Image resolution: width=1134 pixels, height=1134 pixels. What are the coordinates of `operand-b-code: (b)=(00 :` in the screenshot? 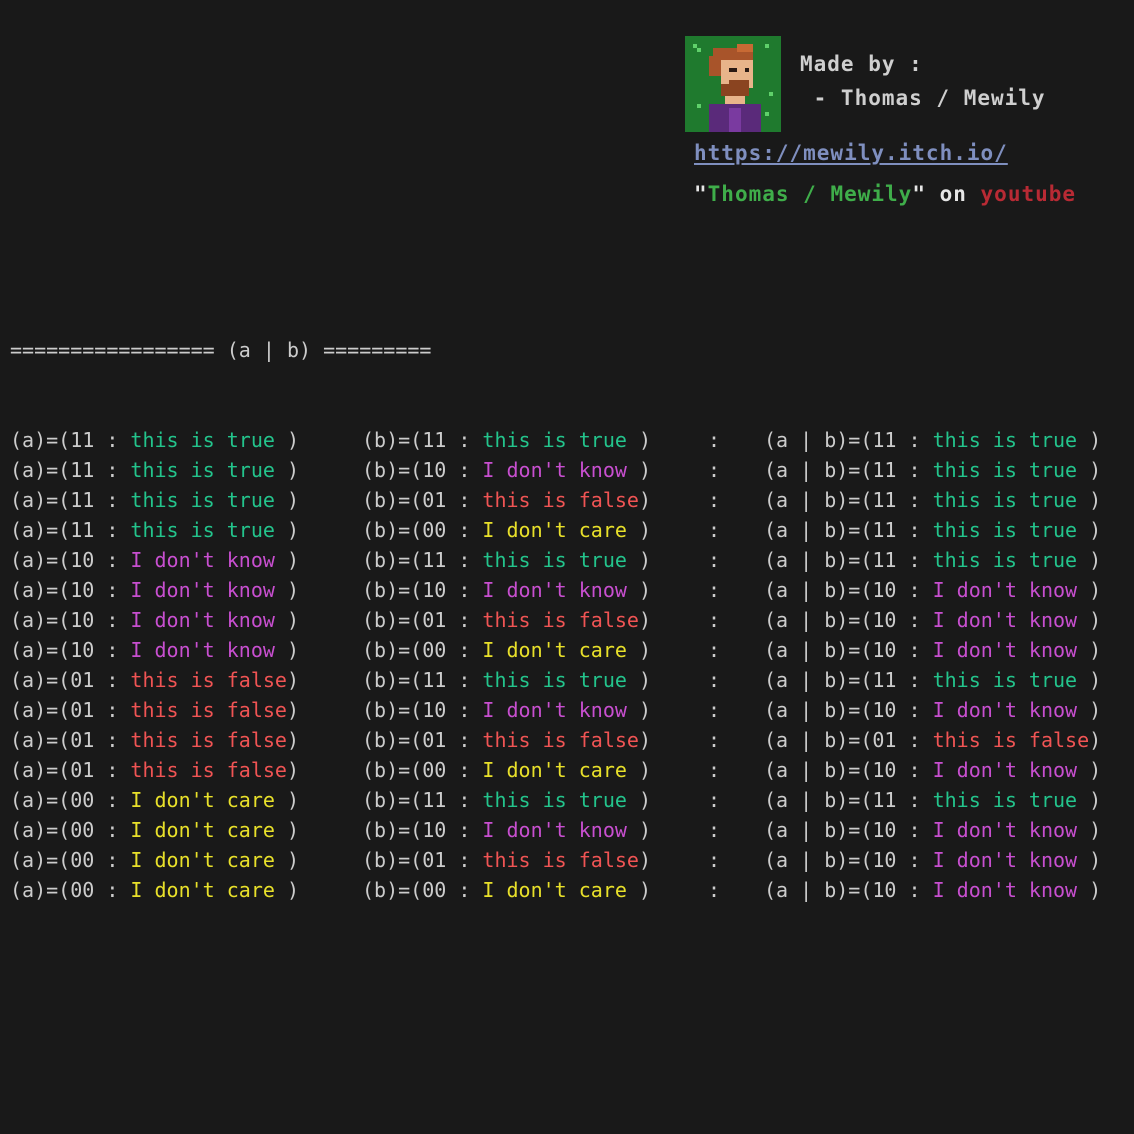 It's located at (422, 890).